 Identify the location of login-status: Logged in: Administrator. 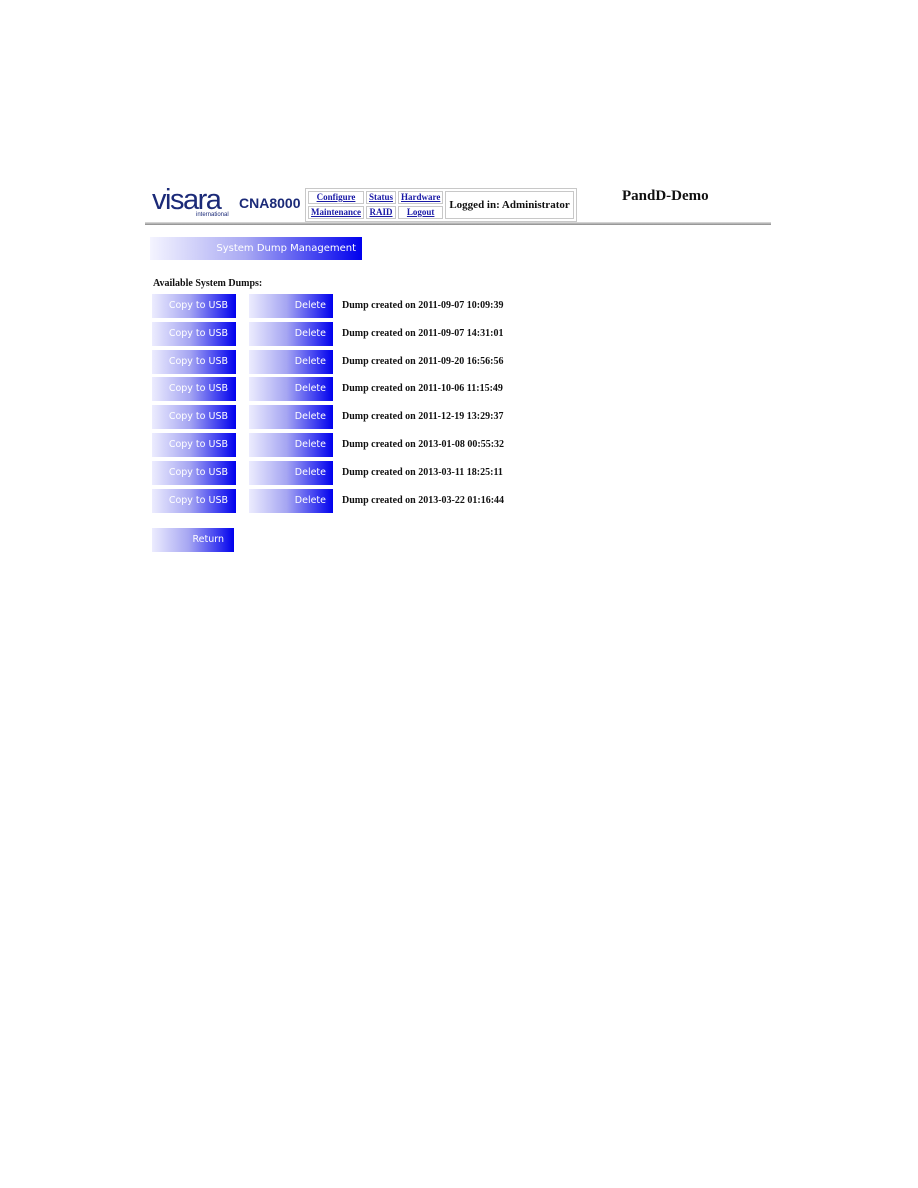
(509, 205).